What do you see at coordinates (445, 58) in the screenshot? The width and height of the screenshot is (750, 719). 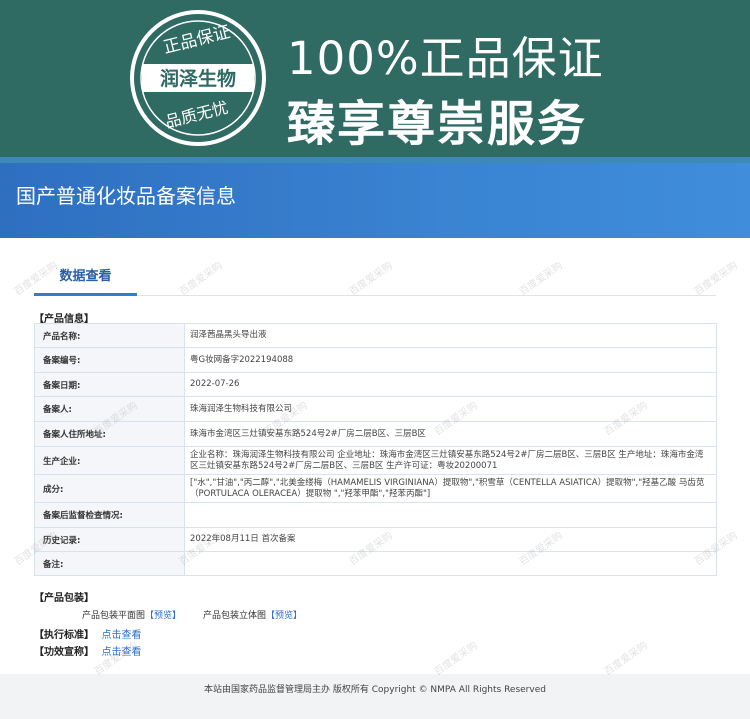 I see `banner-title-line1: 100%正品保证` at bounding box center [445, 58].